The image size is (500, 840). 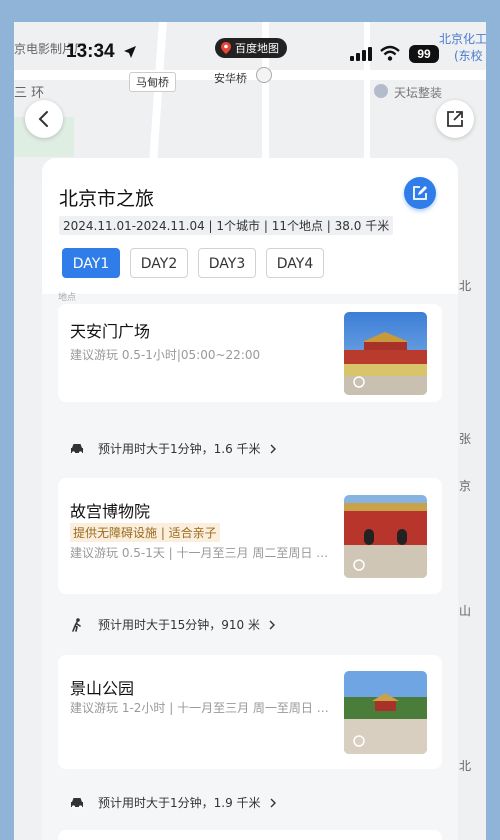 What do you see at coordinates (29, 93) in the screenshot?
I see `map-label: 三 环` at bounding box center [29, 93].